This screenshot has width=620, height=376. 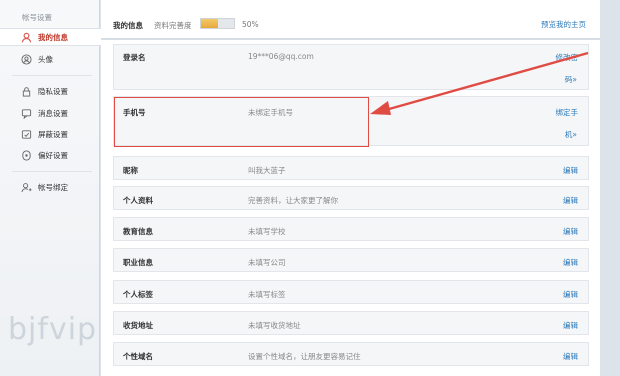 I want to click on row-value: 未填写公司, so click(x=267, y=262).